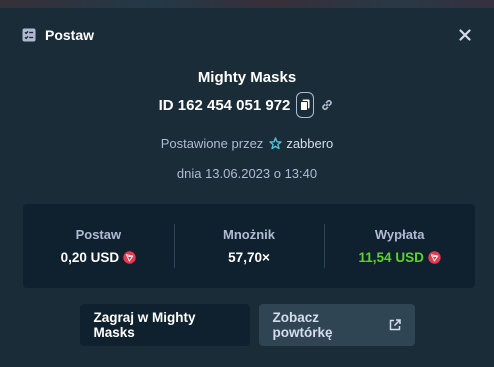  I want to click on modal-title: Postaw, so click(70, 35).